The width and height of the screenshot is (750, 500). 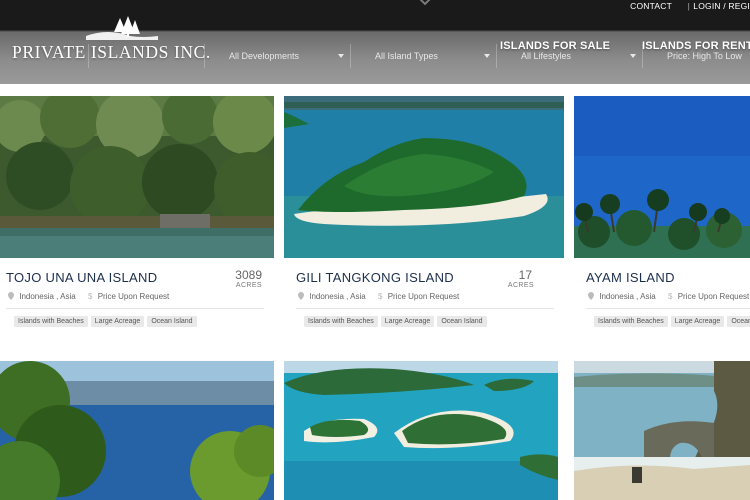 What do you see at coordinates (81, 277) in the screenshot?
I see `listing-title: TOJO UNA UNA ISLAND` at bounding box center [81, 277].